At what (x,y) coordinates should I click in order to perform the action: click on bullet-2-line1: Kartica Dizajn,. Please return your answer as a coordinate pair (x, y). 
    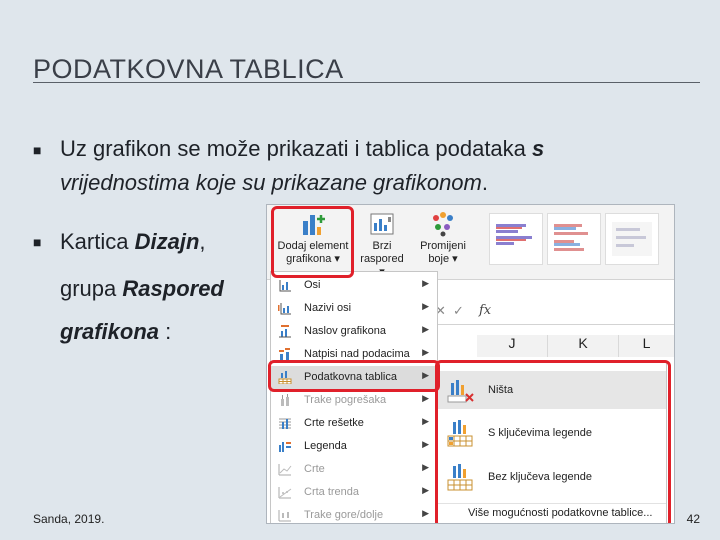
    Looking at the image, I should click on (133, 242).